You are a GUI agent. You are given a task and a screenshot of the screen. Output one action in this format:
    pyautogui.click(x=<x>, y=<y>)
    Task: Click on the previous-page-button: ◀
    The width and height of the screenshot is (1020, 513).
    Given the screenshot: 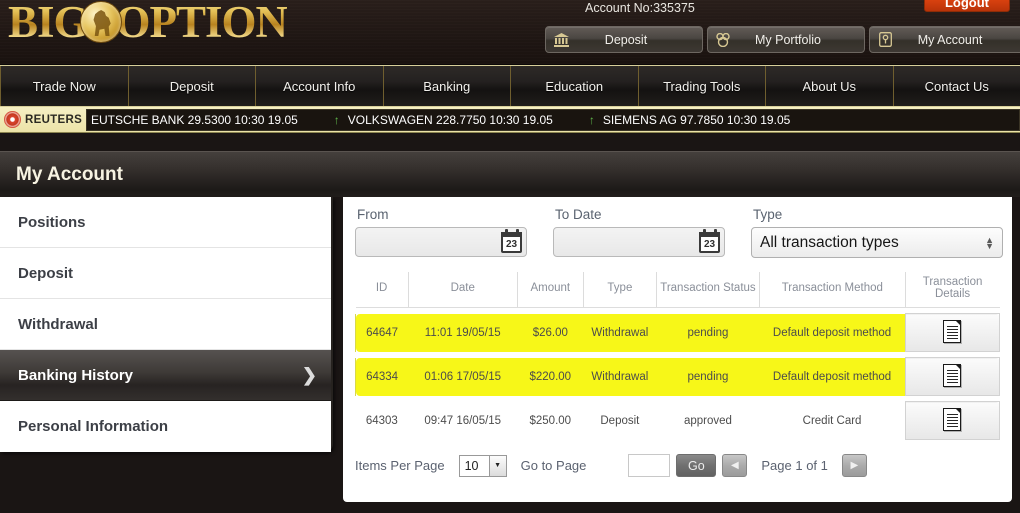 What is the action you would take?
    pyautogui.click(x=735, y=465)
    